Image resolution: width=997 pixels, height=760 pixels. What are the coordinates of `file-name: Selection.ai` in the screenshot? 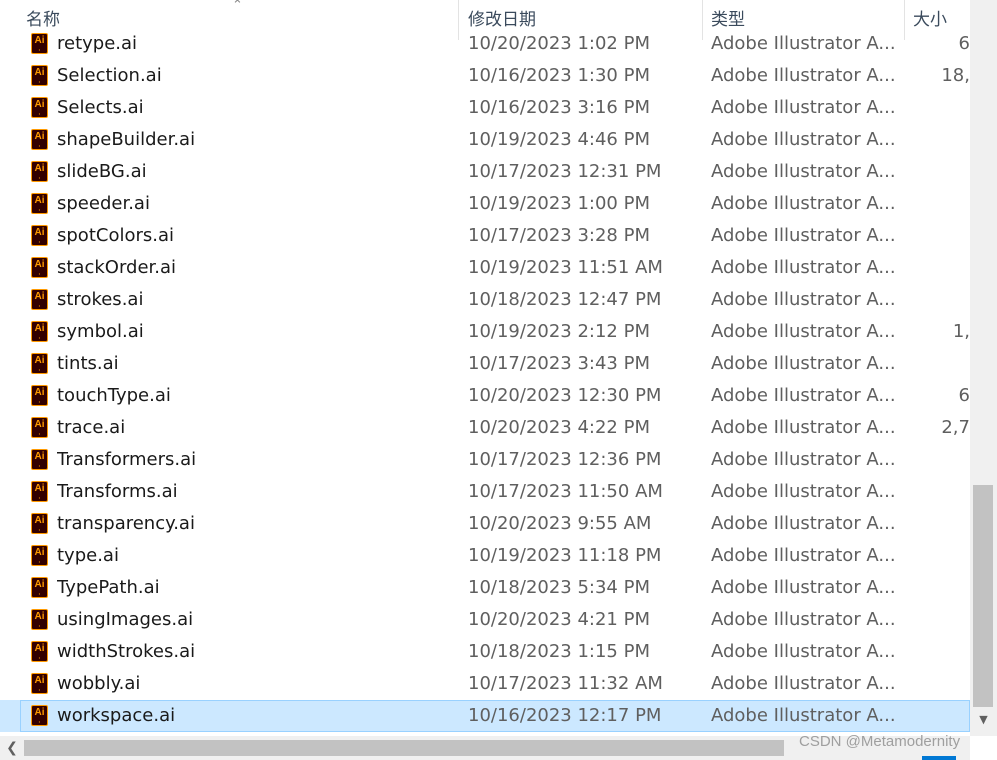 It's located at (109, 75).